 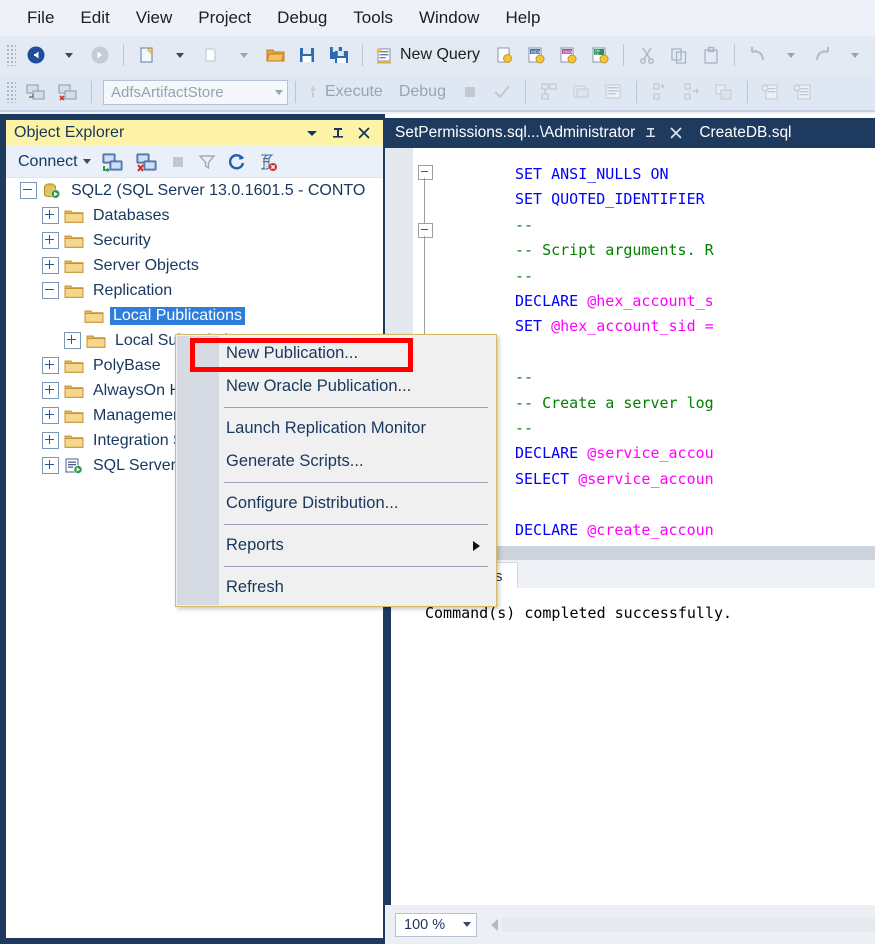 I want to click on script-error-button, so click(x=268, y=162).